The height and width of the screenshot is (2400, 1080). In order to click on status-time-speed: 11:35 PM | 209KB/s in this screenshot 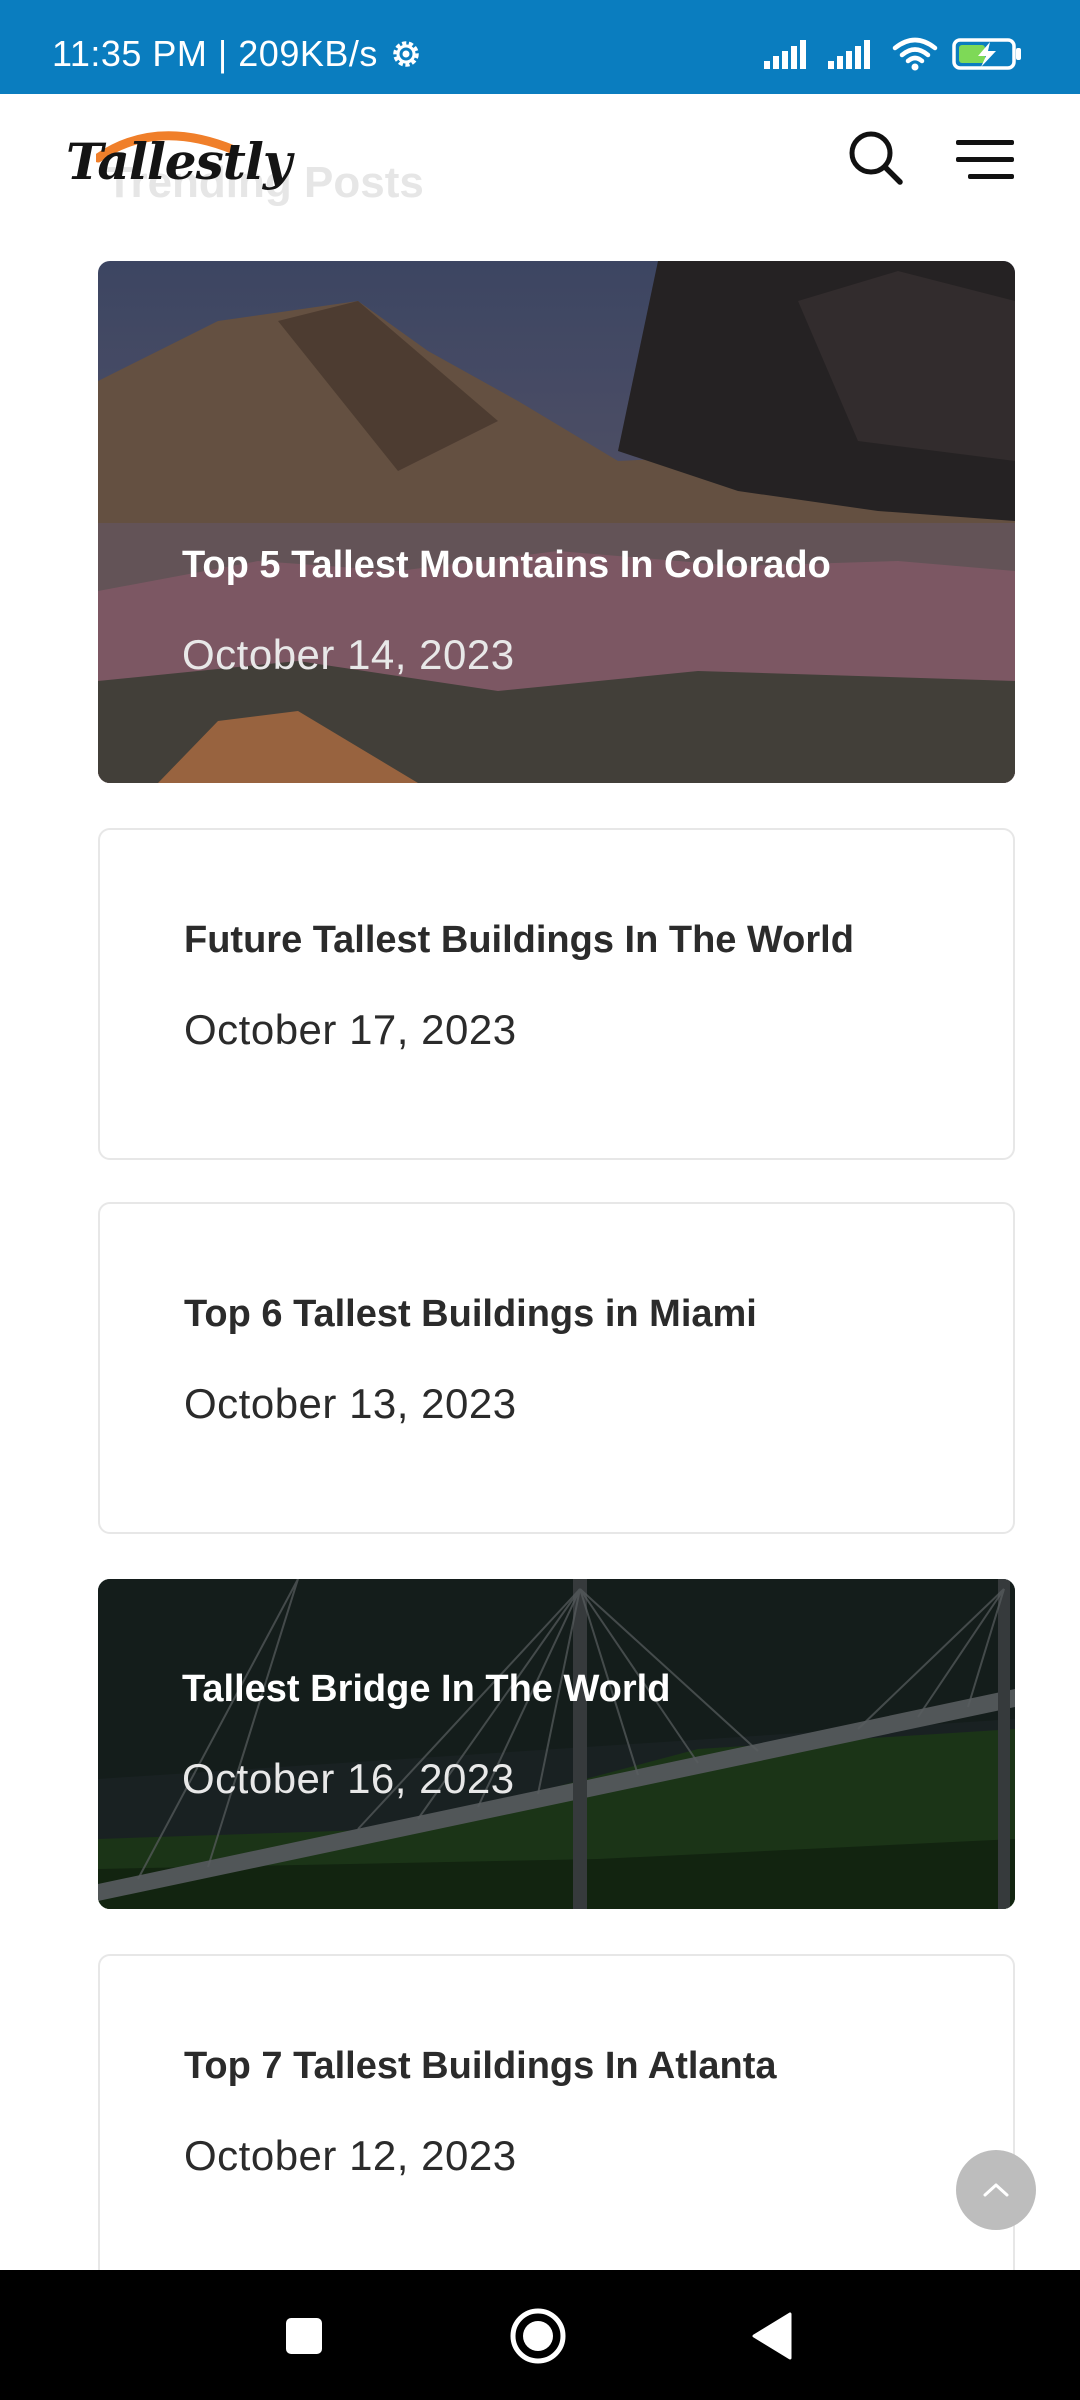, I will do `click(215, 53)`.